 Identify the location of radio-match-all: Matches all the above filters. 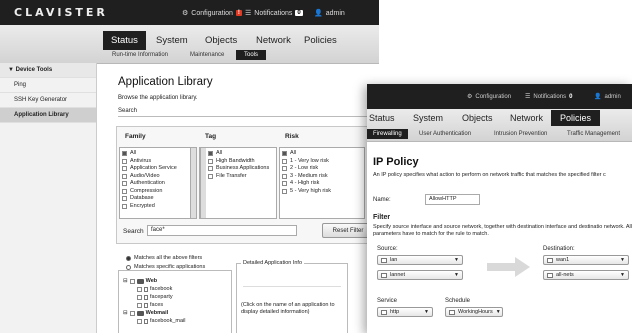
(164, 258).